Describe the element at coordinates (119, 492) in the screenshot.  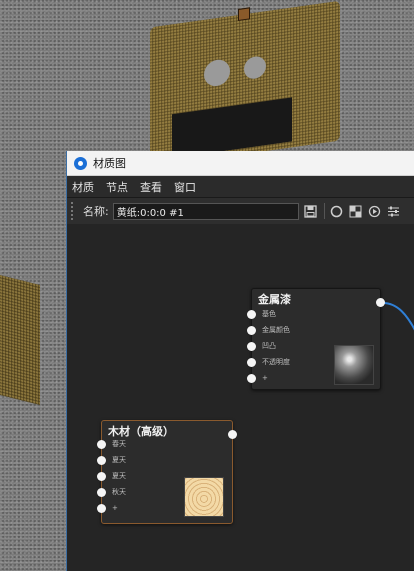
I see `port-label: 秋天` at that location.